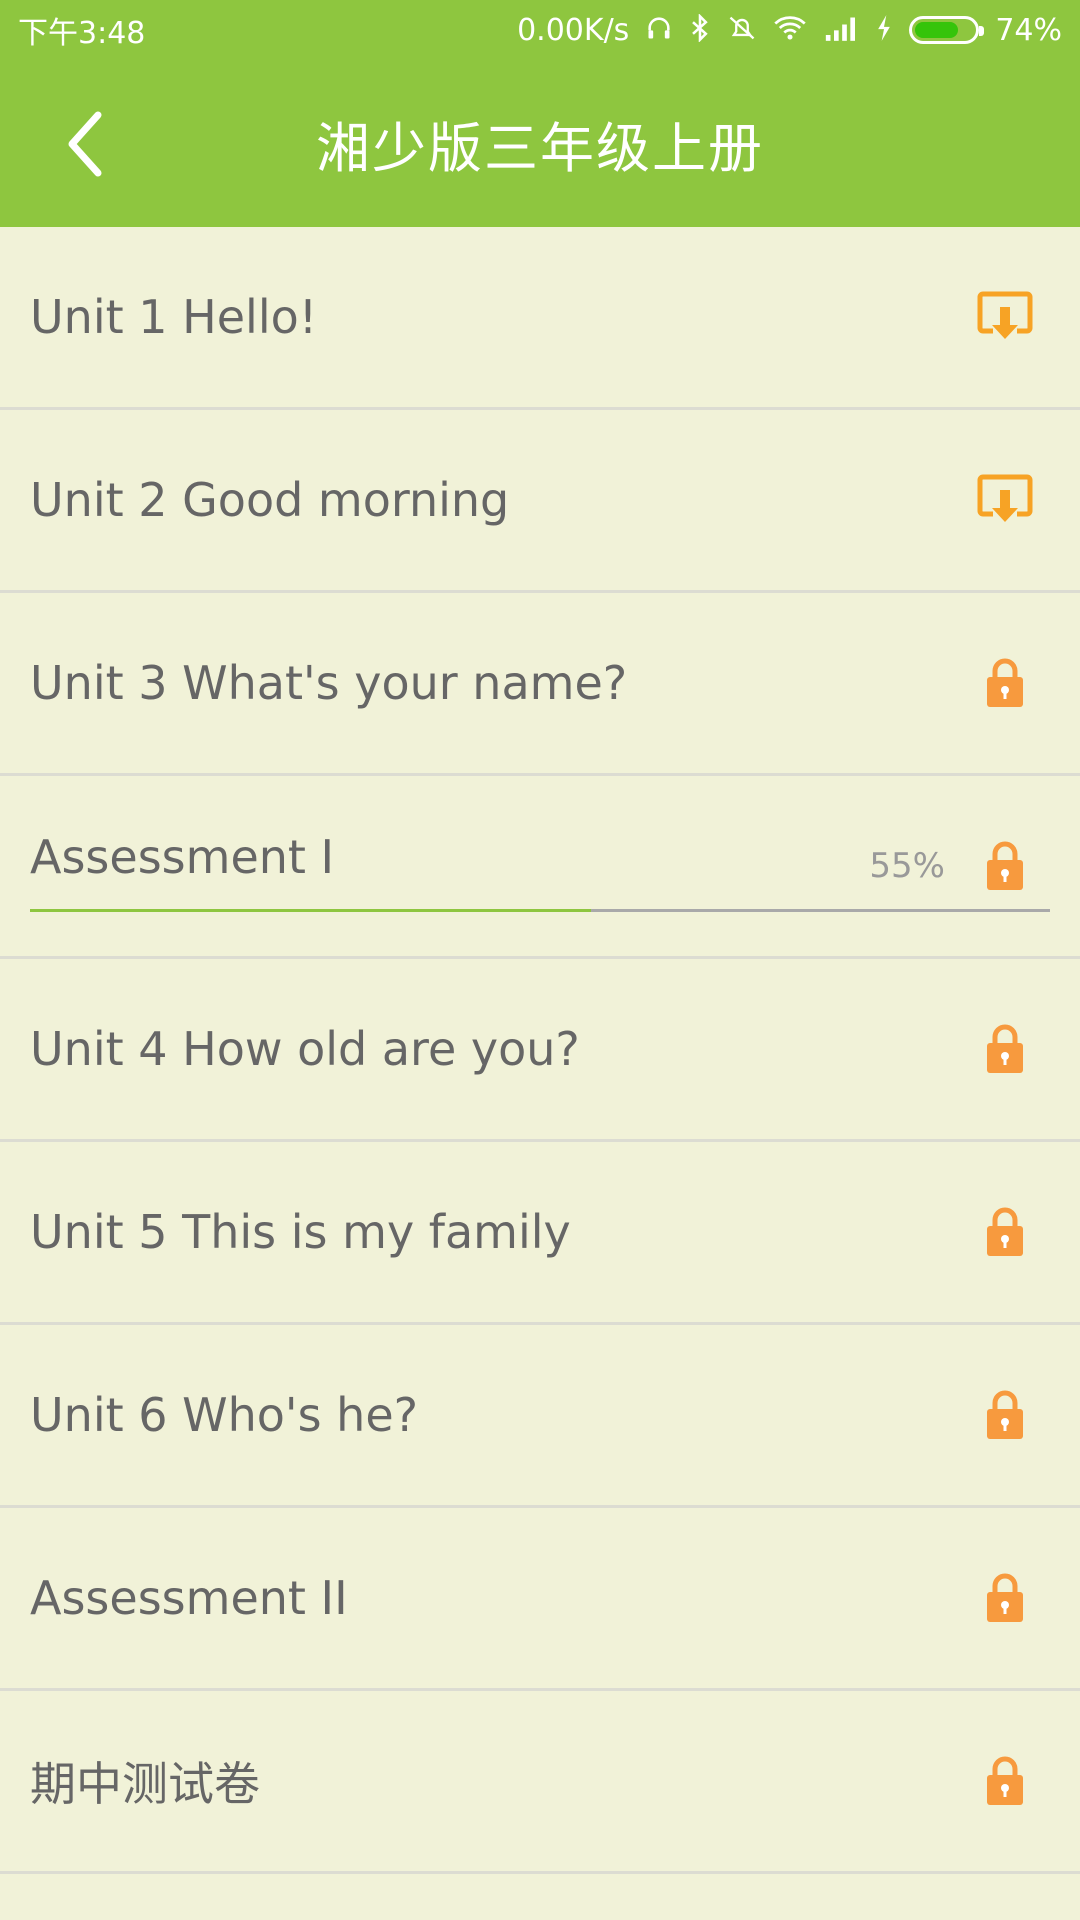 This screenshot has width=1080, height=1920. I want to click on wifi-icon, so click(790, 30).